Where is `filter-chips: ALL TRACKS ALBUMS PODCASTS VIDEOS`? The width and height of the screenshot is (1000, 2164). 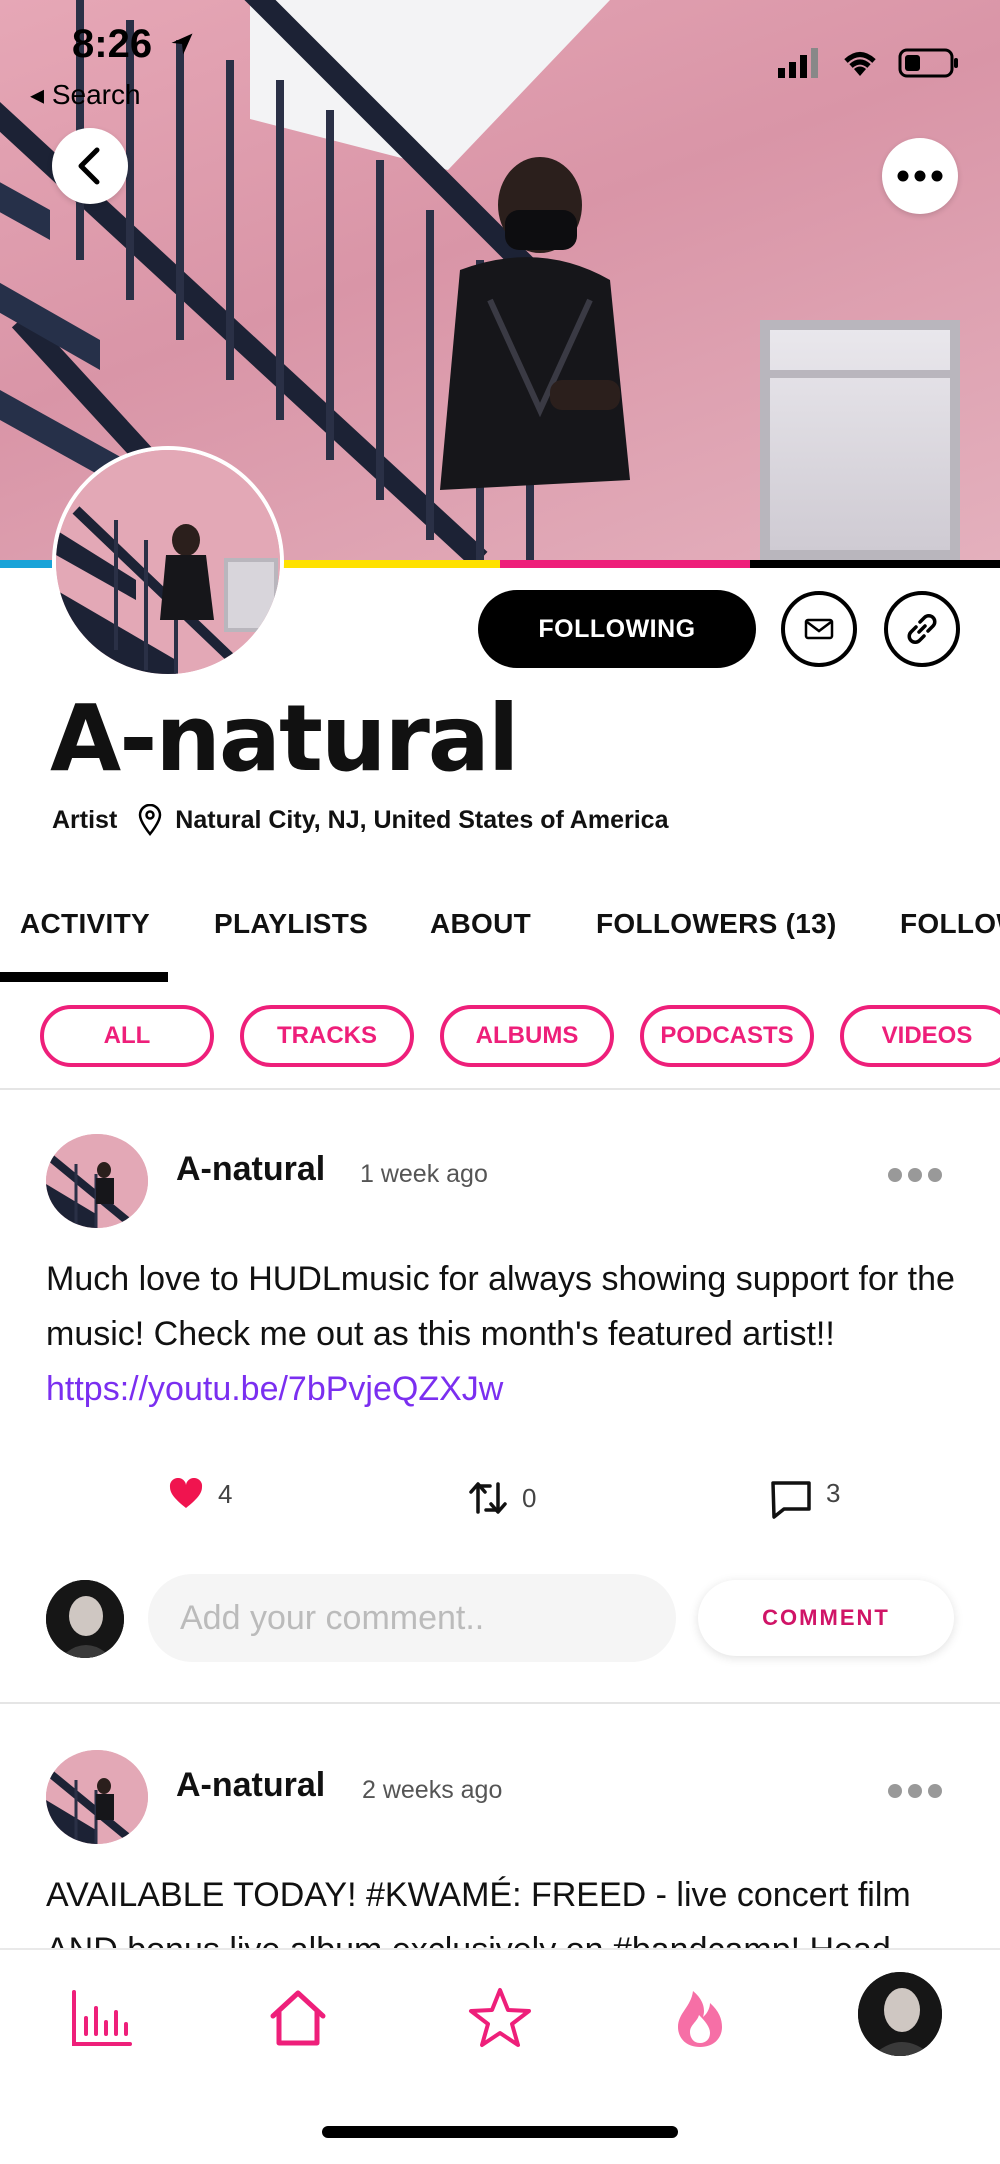 filter-chips: ALL TRACKS ALBUMS PODCASTS VIDEOS is located at coordinates (500, 1036).